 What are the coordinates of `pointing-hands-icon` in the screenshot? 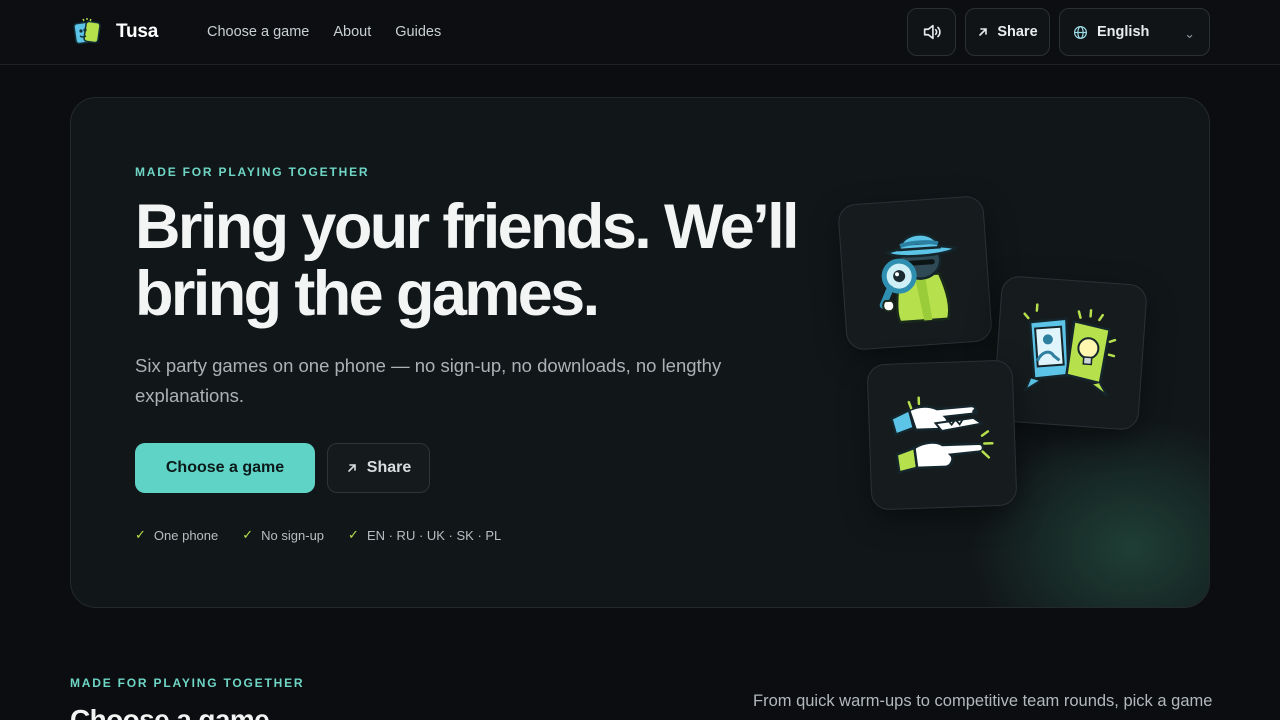 It's located at (941, 435).